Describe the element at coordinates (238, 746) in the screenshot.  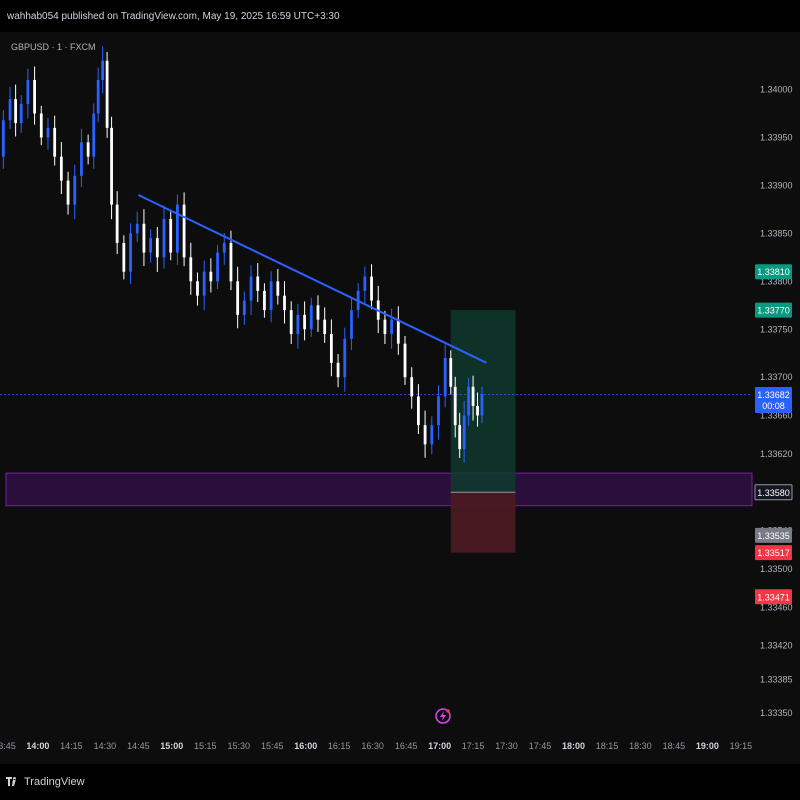
I see `x-tick-label: 15:30` at that location.